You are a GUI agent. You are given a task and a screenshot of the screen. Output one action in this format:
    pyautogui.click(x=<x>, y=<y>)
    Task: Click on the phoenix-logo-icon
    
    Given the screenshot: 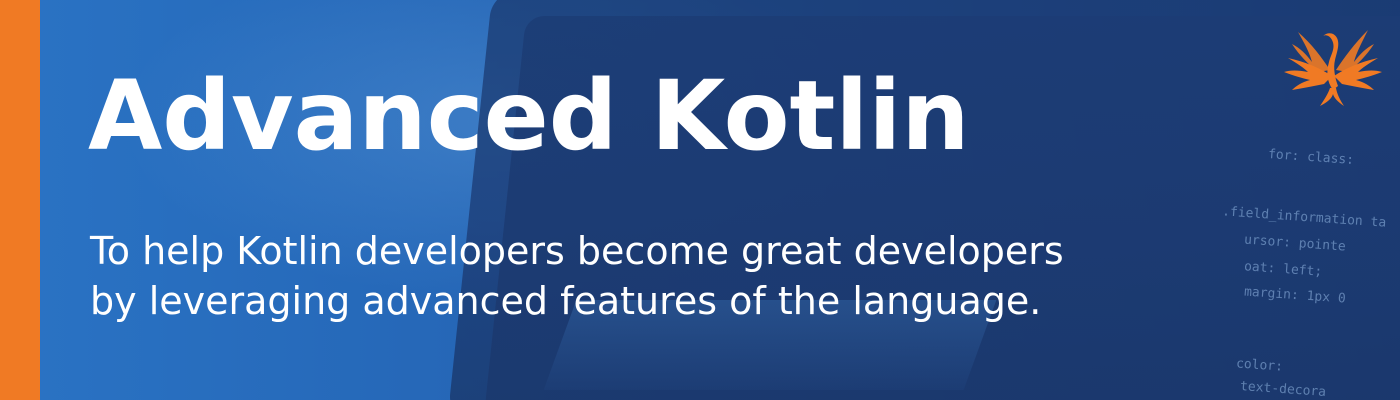 What is the action you would take?
    pyautogui.click(x=1333, y=68)
    